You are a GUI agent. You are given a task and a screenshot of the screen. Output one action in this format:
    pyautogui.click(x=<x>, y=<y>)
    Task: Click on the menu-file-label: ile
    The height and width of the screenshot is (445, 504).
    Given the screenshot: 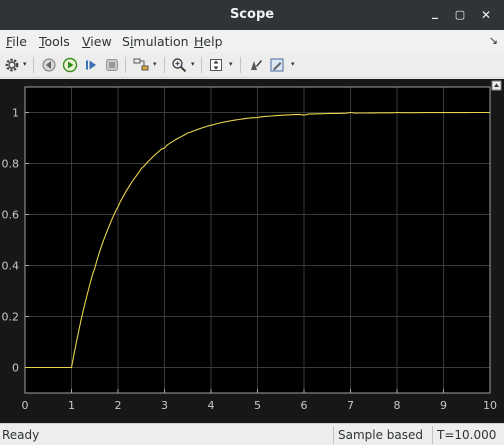 What is the action you would take?
    pyautogui.click(x=19, y=41)
    